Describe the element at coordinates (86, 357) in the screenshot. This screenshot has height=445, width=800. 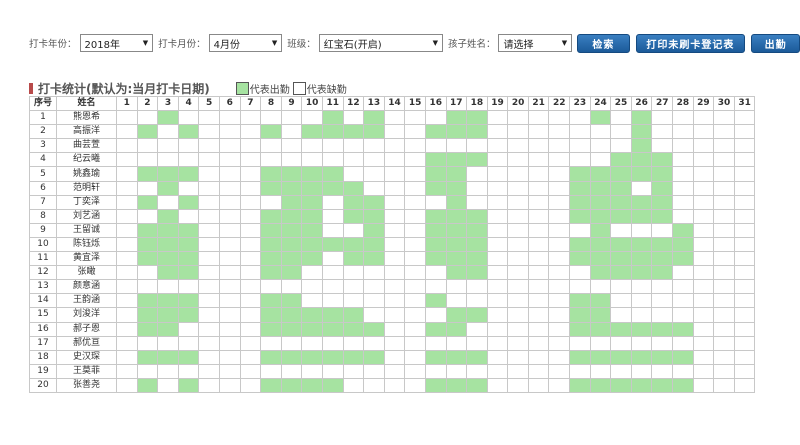
I see `row-name: 史汉琛` at that location.